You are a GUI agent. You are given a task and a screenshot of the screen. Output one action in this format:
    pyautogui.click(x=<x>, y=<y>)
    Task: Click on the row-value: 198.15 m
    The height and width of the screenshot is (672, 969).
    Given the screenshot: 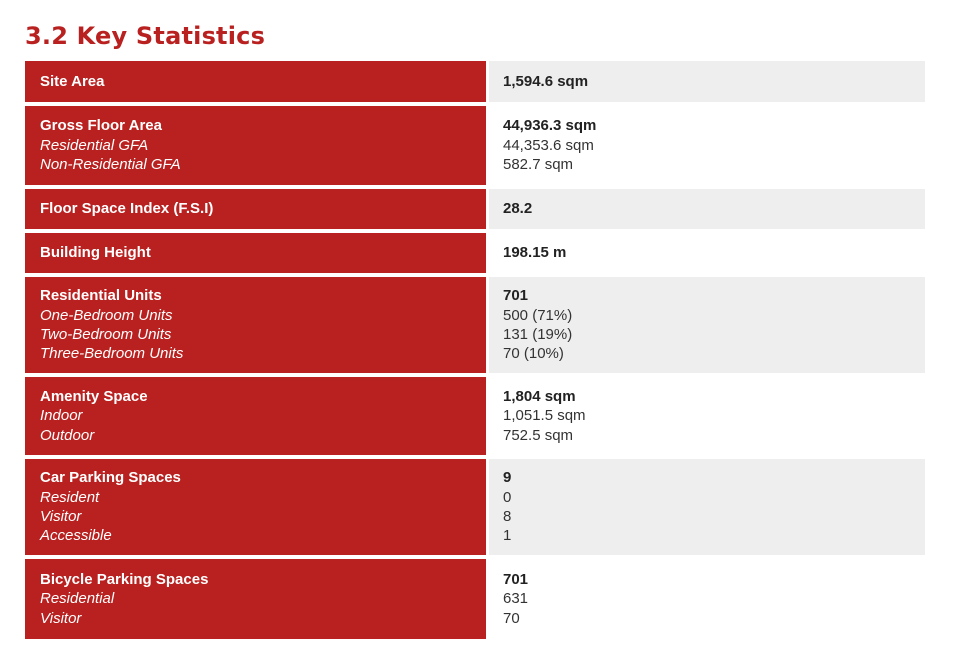 What is the action you would take?
    pyautogui.click(x=535, y=253)
    